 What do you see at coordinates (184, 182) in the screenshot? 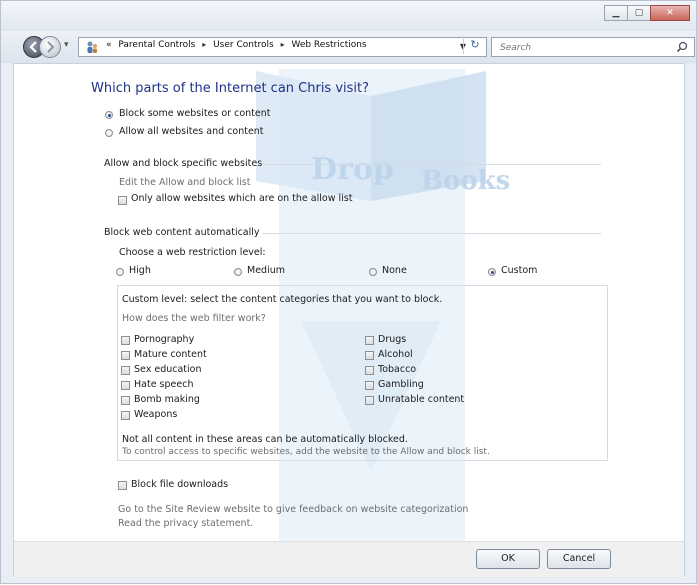
I see `edit-allow-block-link: Edit the Allow and block list` at bounding box center [184, 182].